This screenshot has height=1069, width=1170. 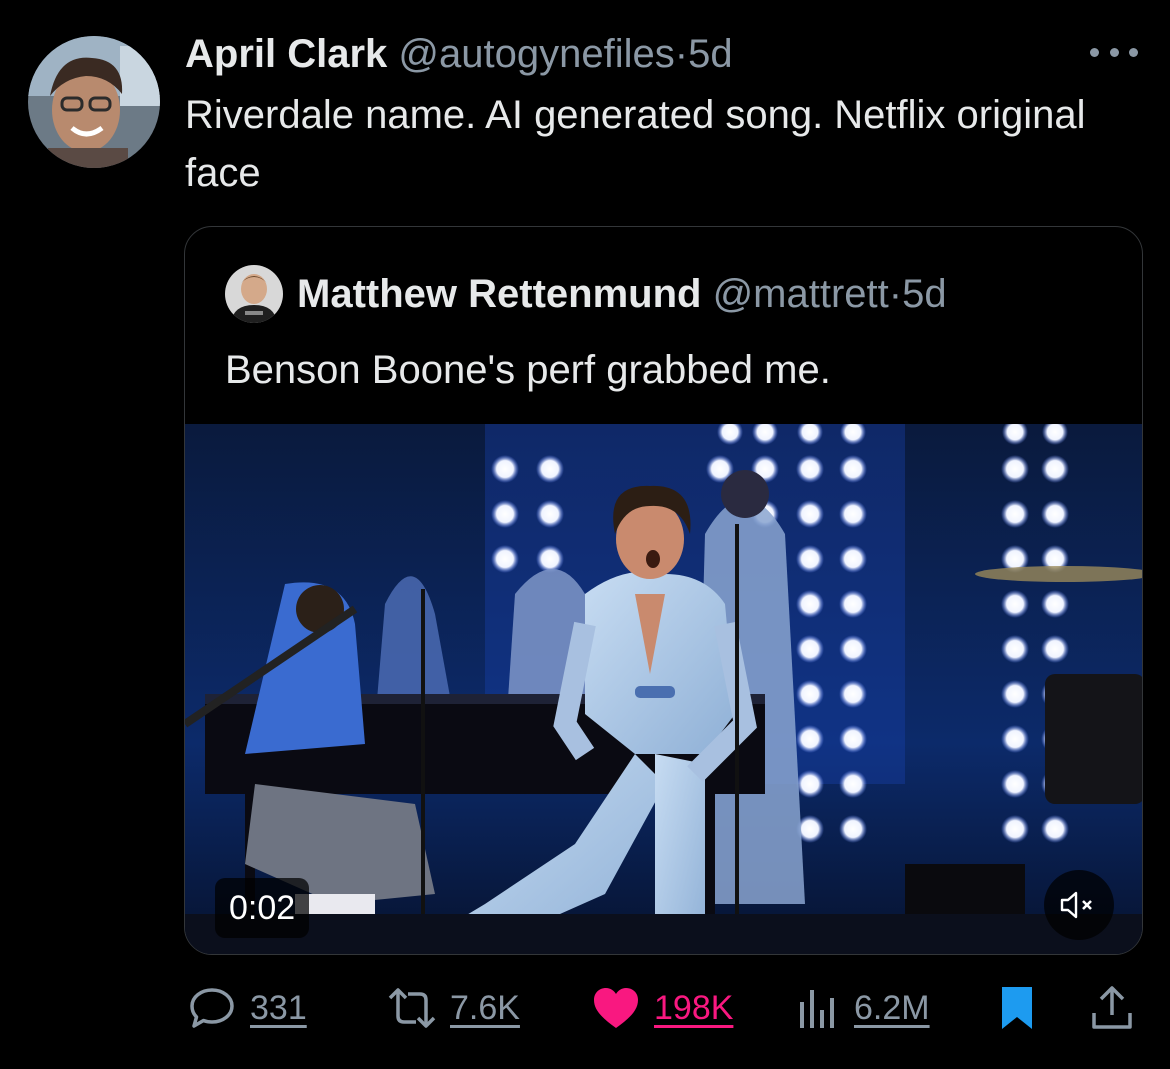 I want to click on more-options-icon, so click(x=1114, y=52).